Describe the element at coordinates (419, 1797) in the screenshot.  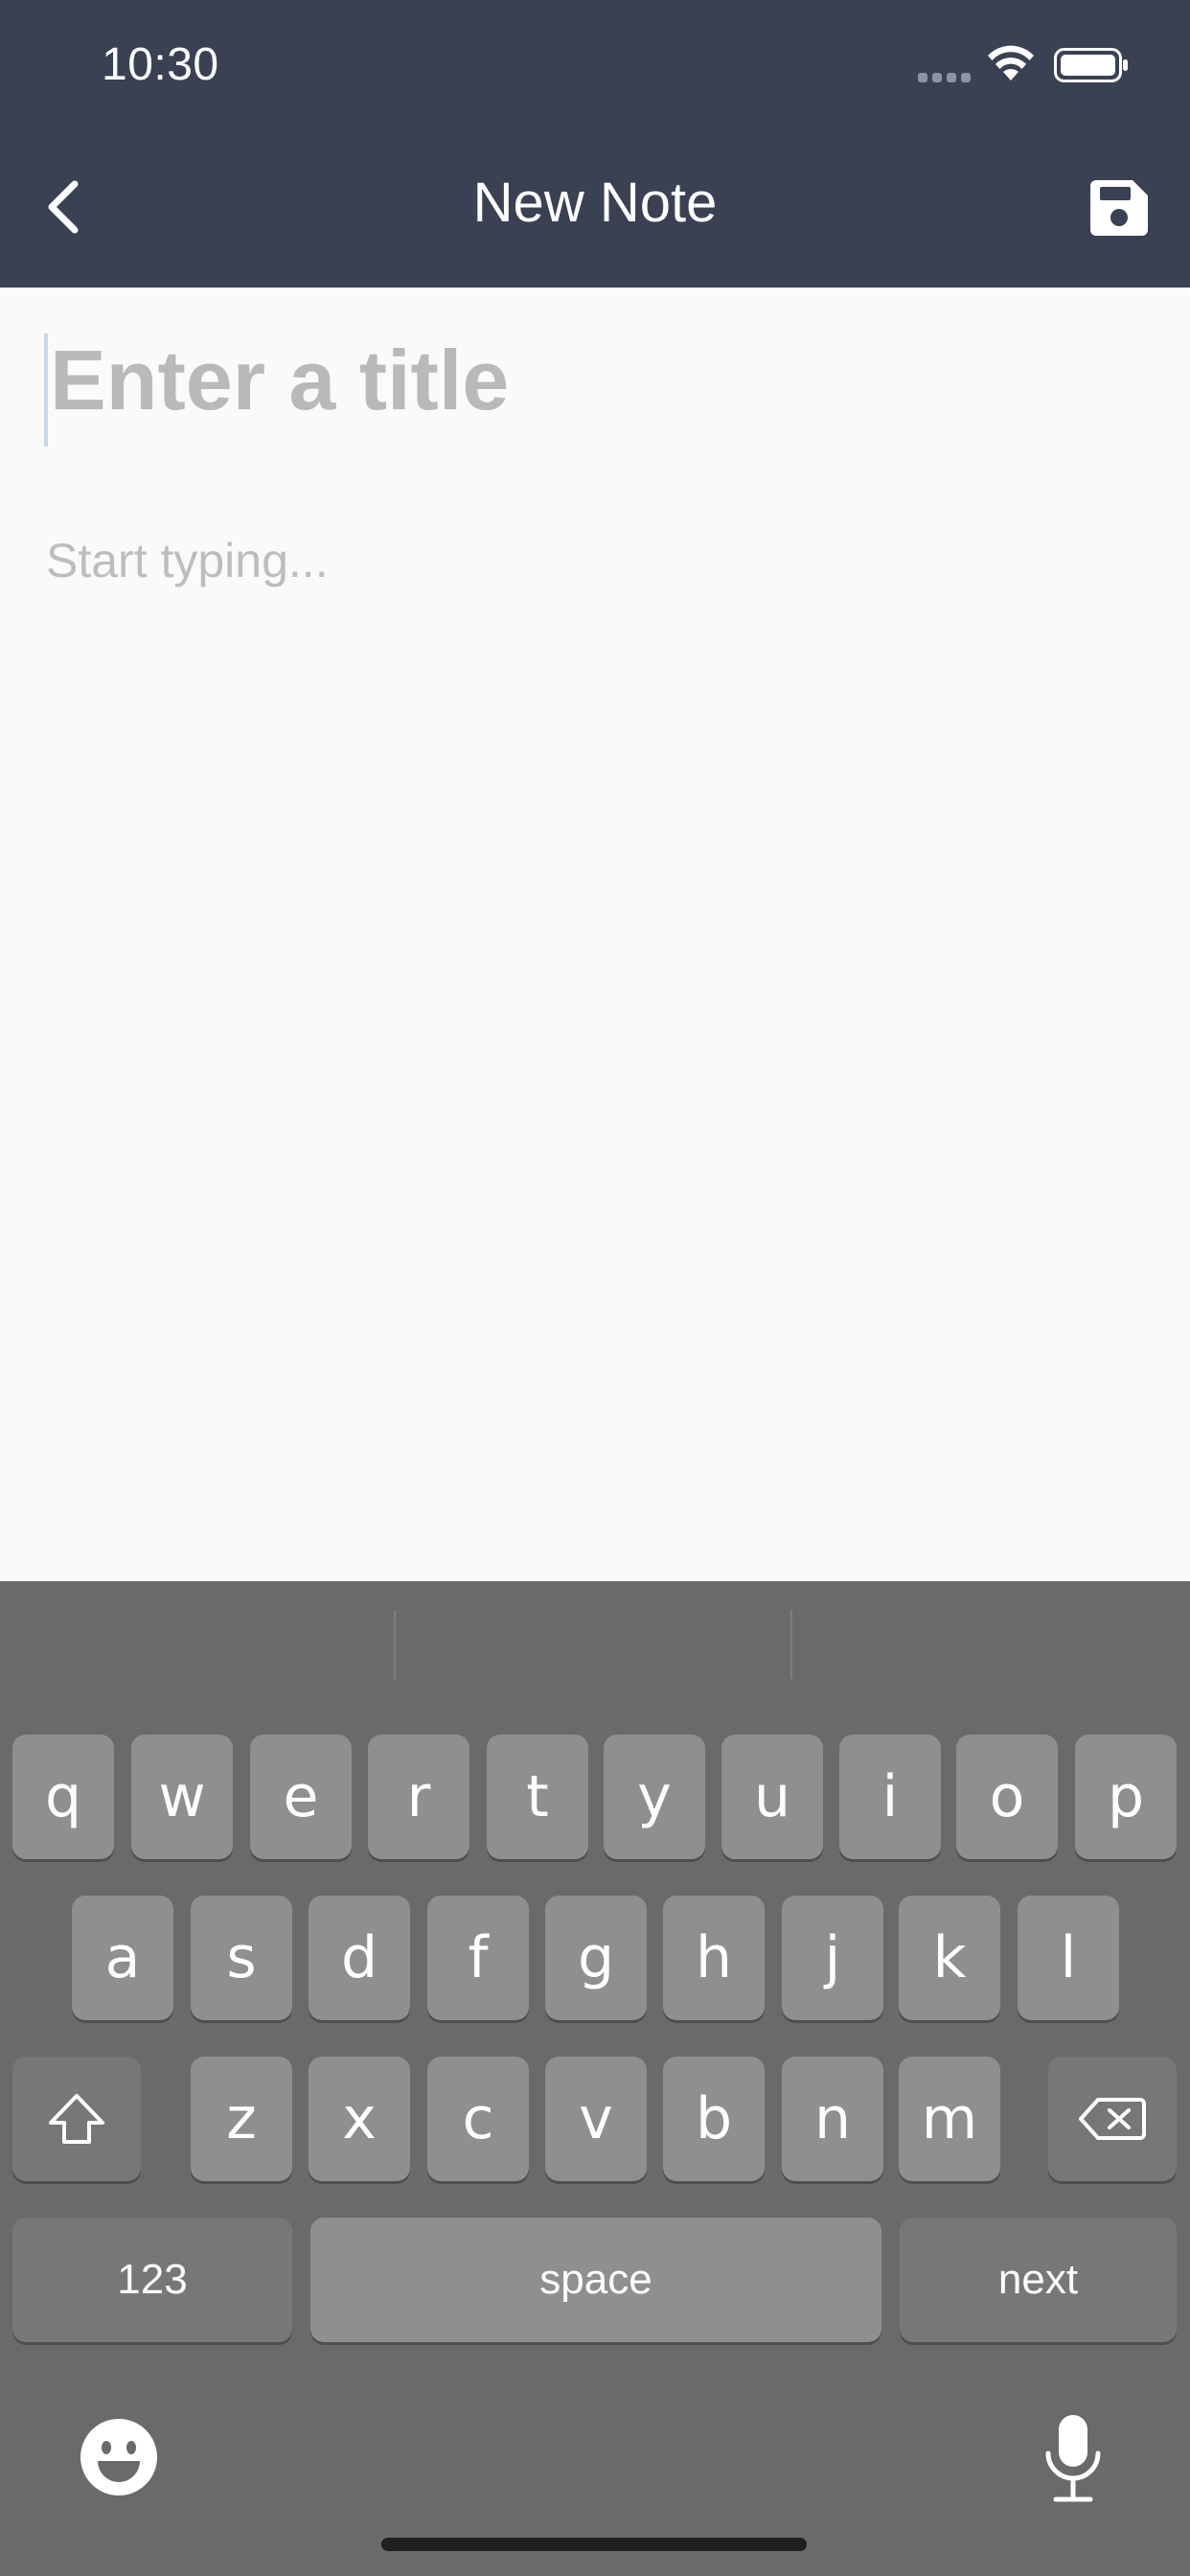
I see `key-r: r` at that location.